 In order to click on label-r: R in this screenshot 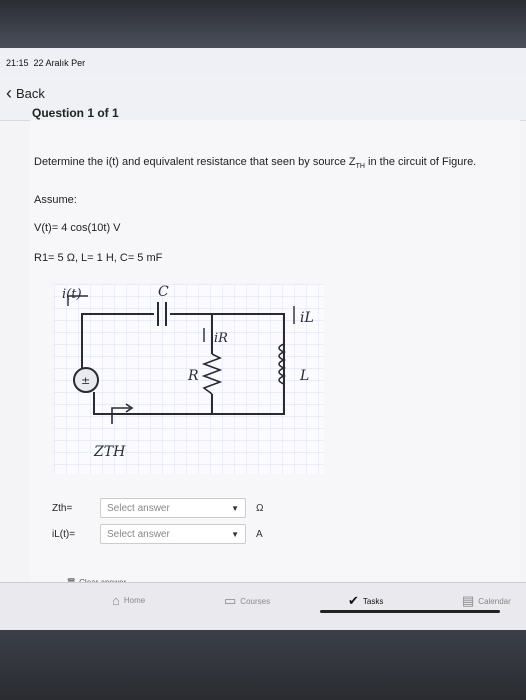, I will do `click(193, 376)`.